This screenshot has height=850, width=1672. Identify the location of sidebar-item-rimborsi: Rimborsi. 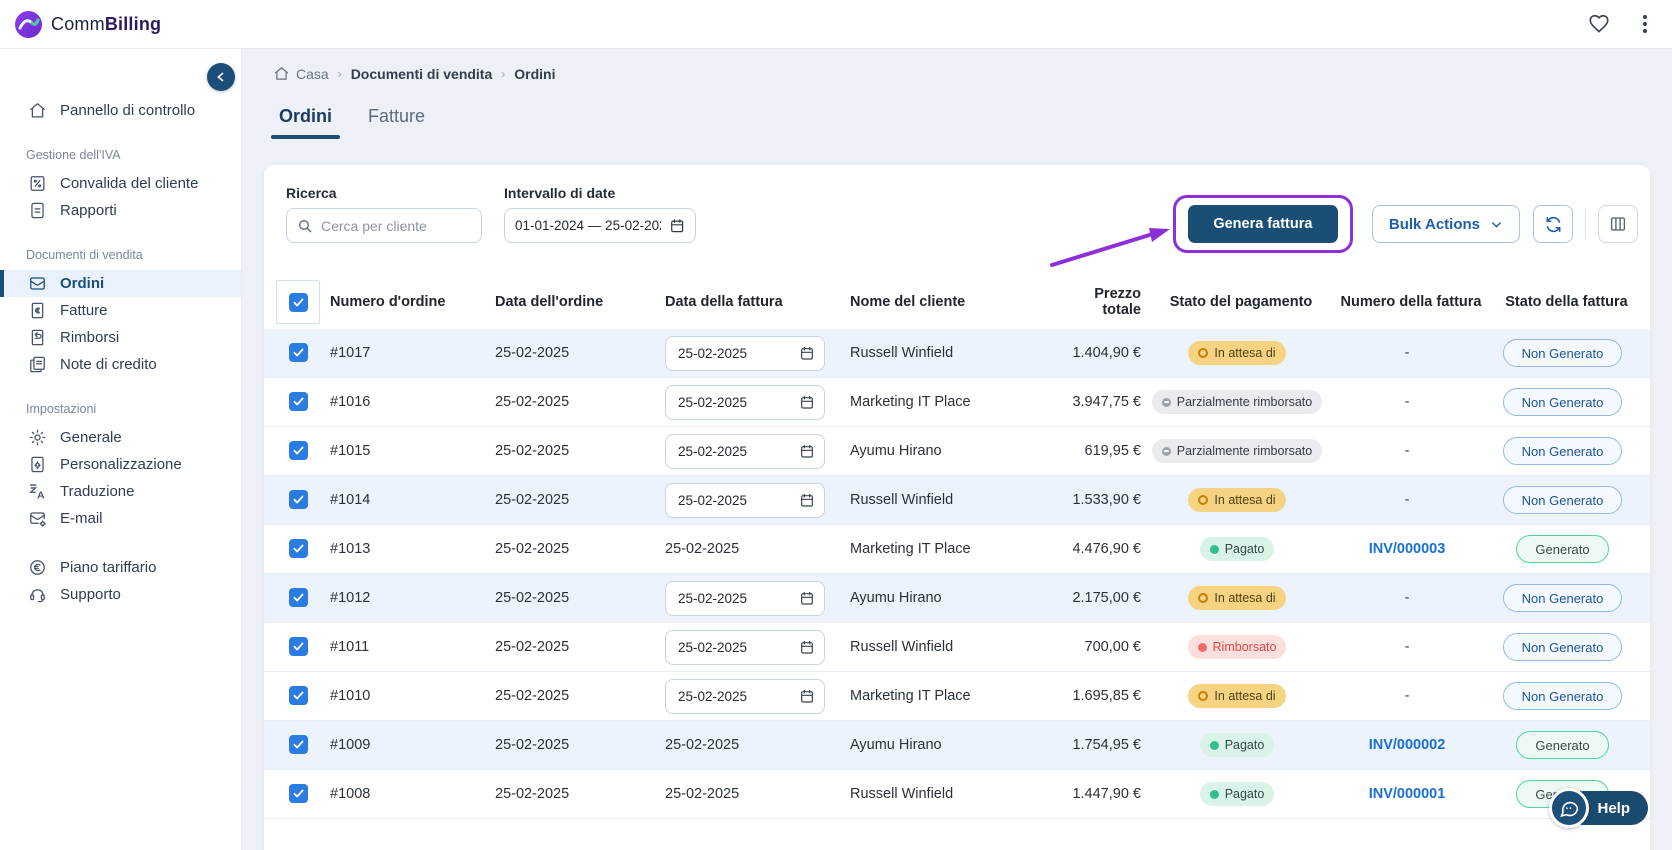
(120, 337).